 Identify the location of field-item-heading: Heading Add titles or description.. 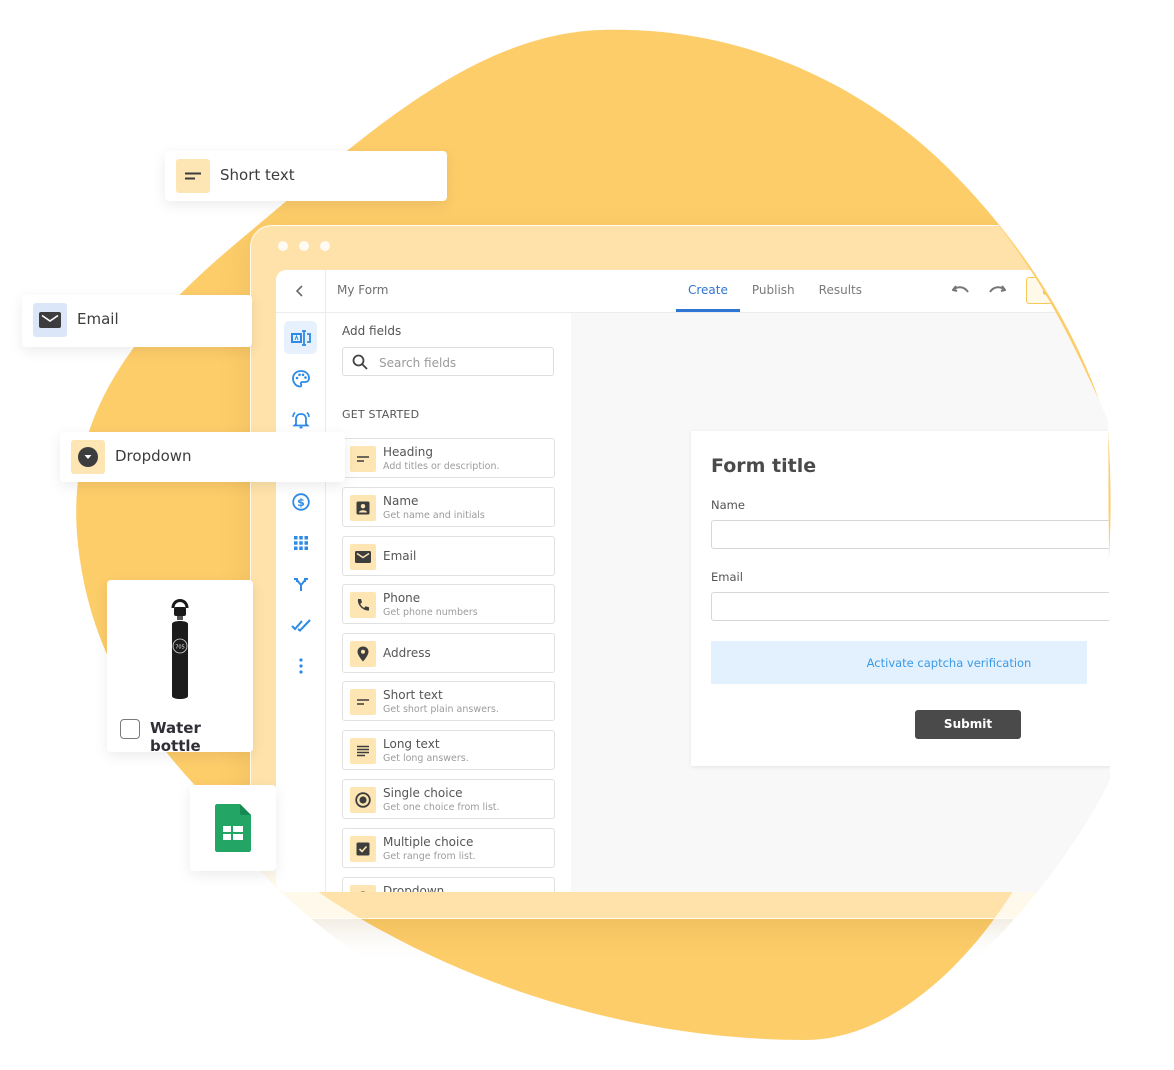
(448, 458).